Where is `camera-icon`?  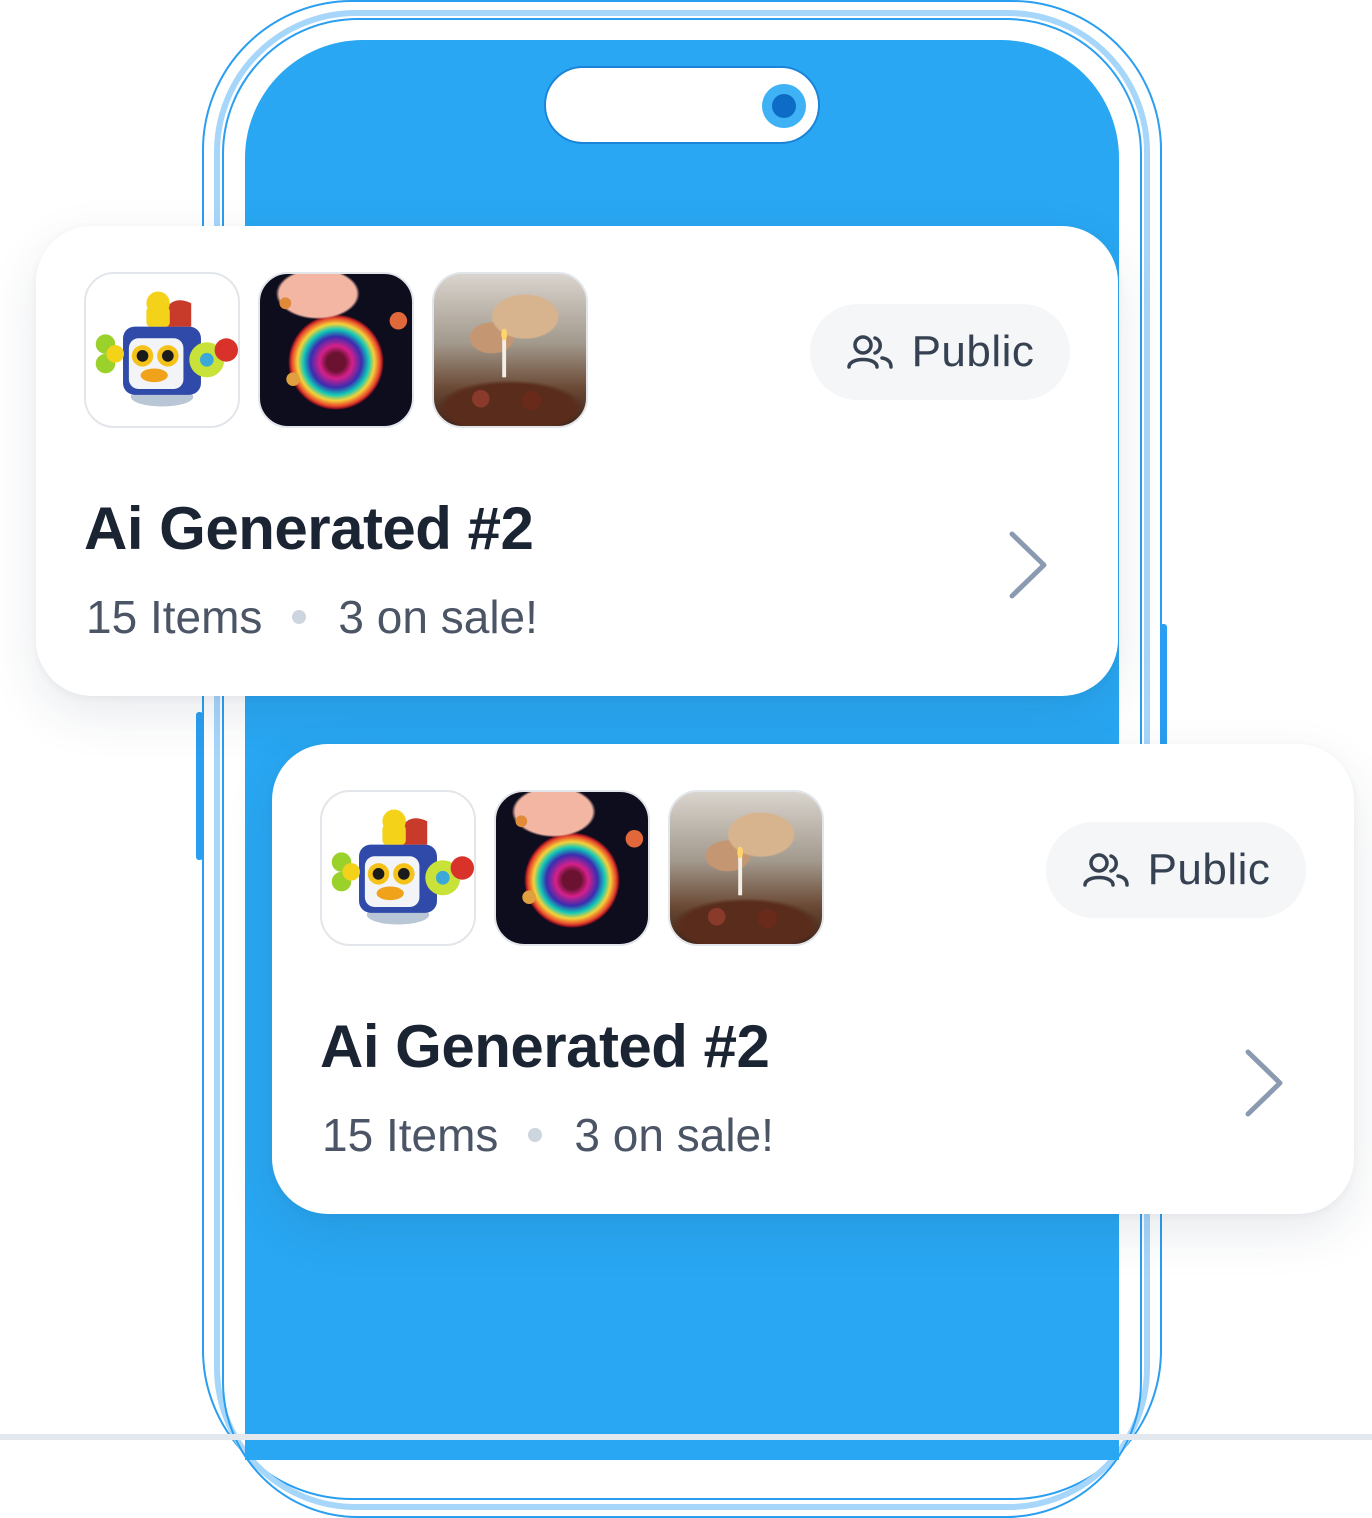 camera-icon is located at coordinates (784, 106).